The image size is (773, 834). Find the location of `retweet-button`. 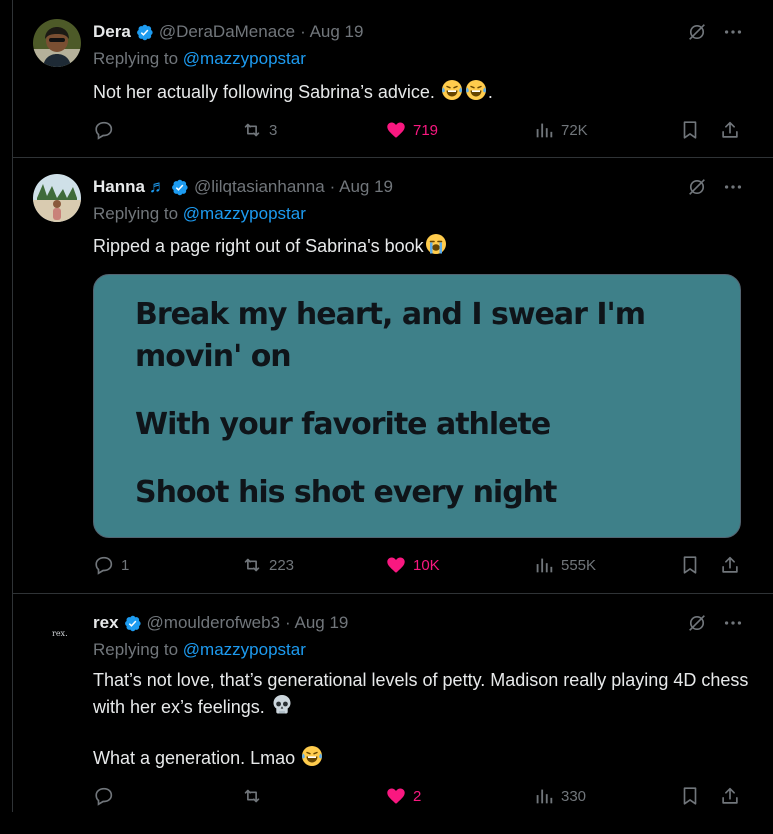

retweet-button is located at coordinates (255, 796).